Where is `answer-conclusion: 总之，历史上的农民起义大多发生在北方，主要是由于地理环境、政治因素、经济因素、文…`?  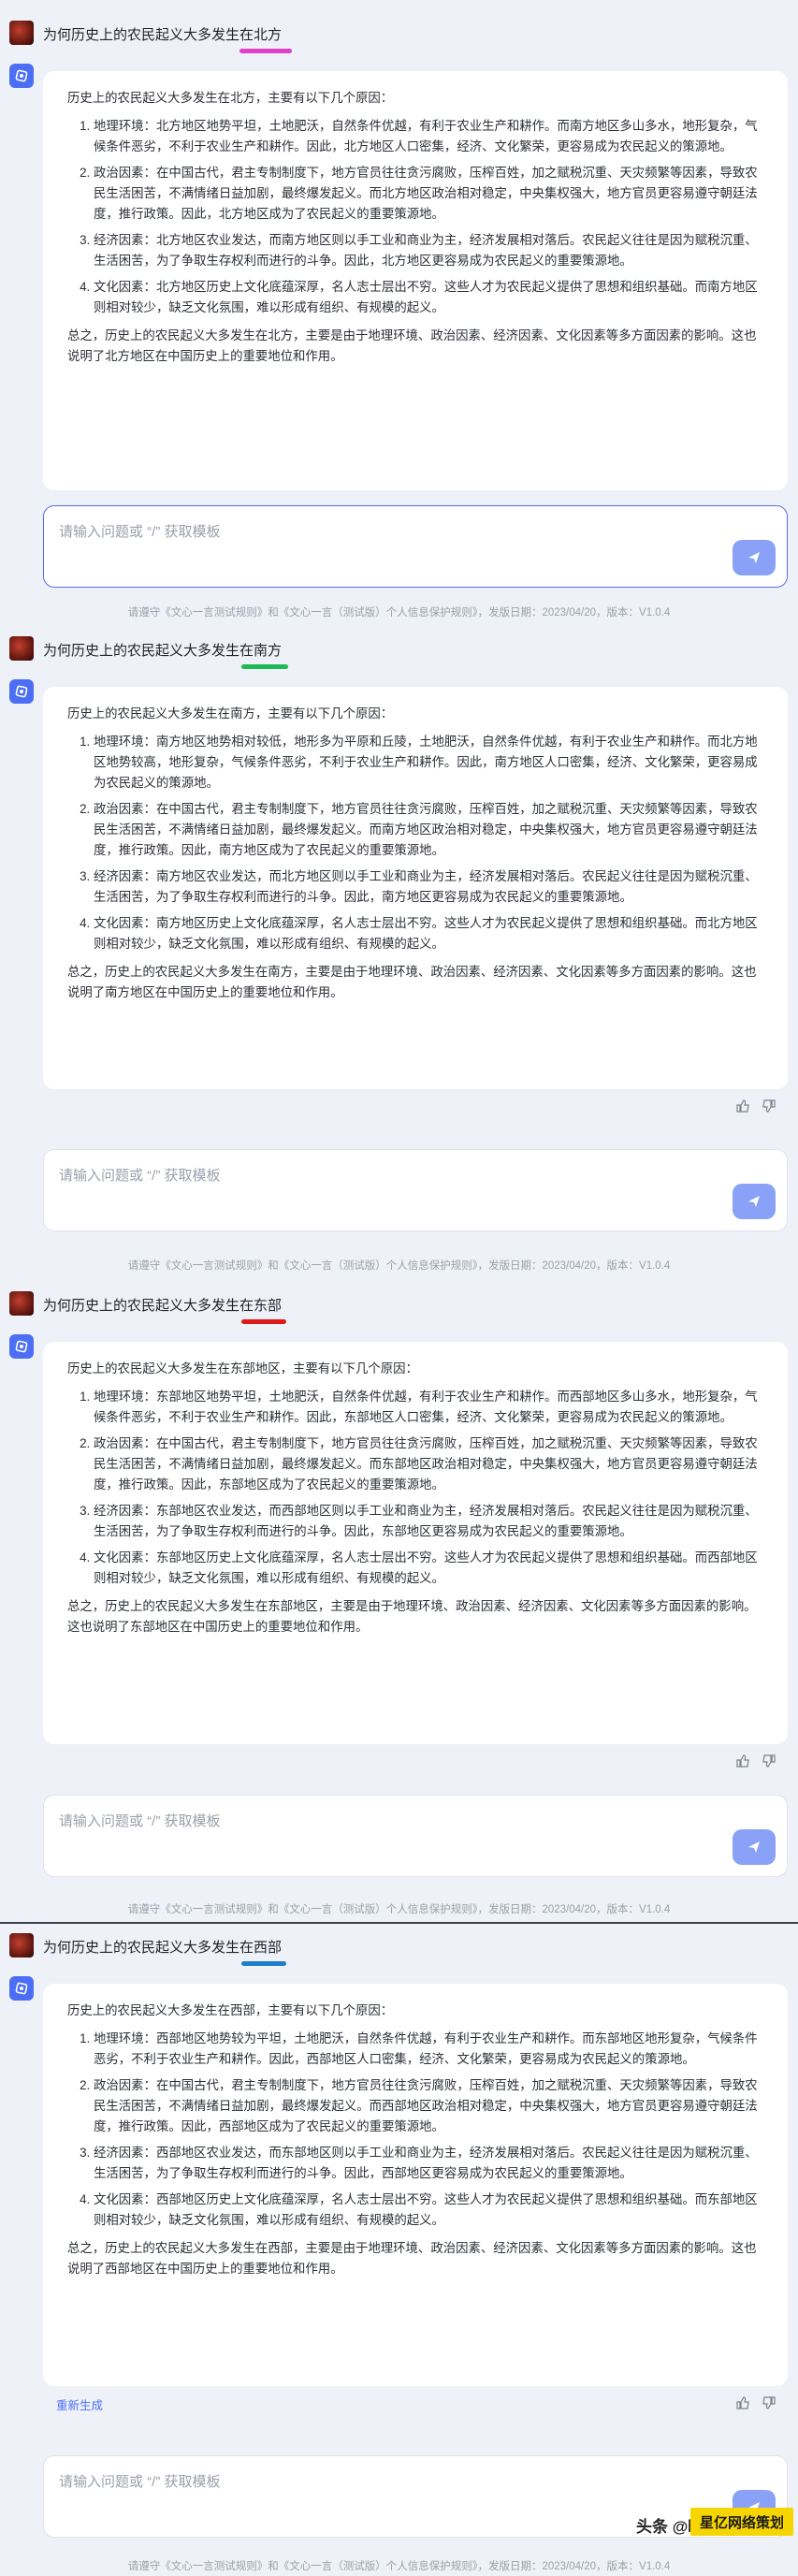
answer-conclusion: 总之，历史上的农民起义大多发生在北方，主要是由于地理环境、政治因素、经济因素、文… is located at coordinates (412, 345).